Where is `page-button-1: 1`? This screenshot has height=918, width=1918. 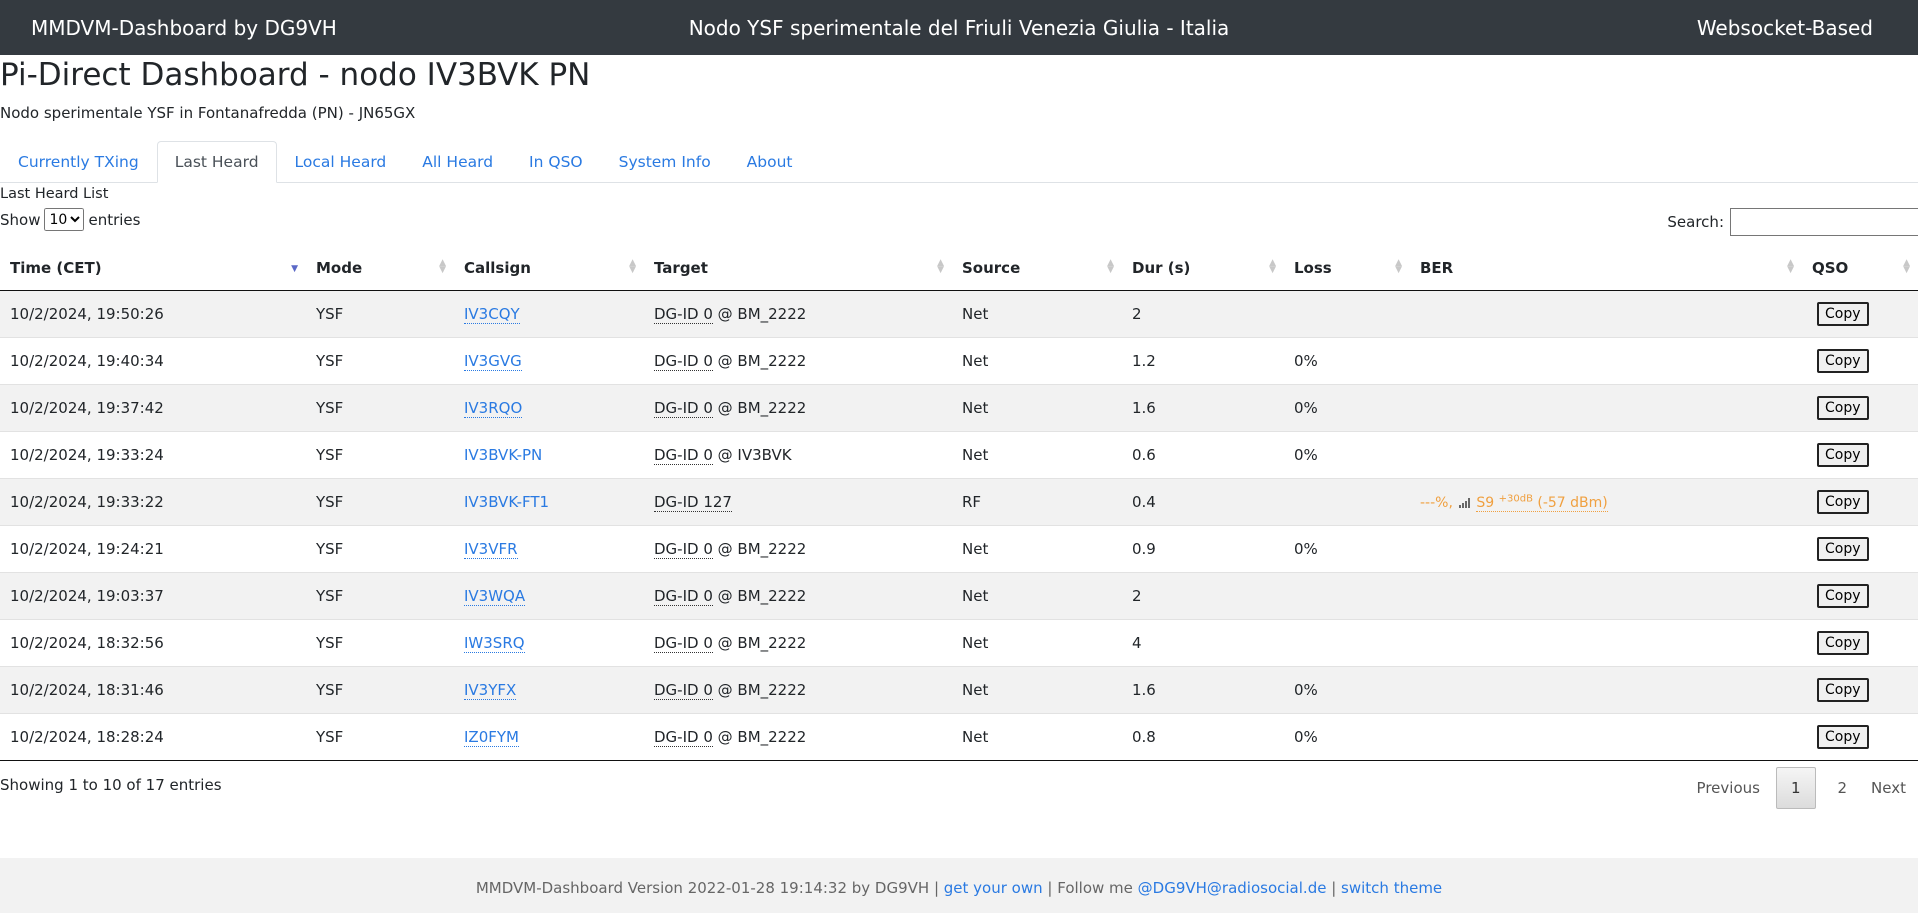 page-button-1: 1 is located at coordinates (1795, 788).